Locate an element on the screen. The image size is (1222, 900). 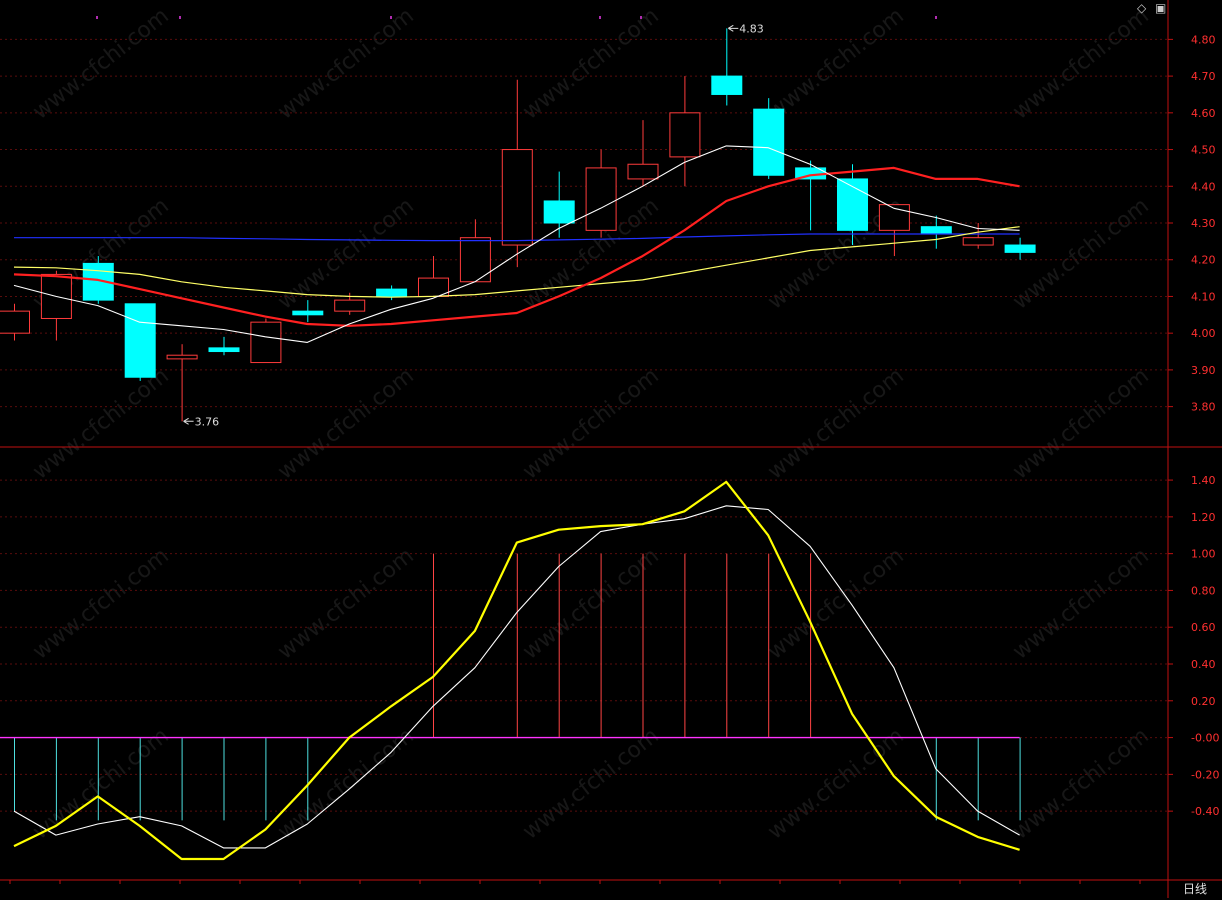
y-tick-label: 4.80 is located at coordinates (1203, 39).